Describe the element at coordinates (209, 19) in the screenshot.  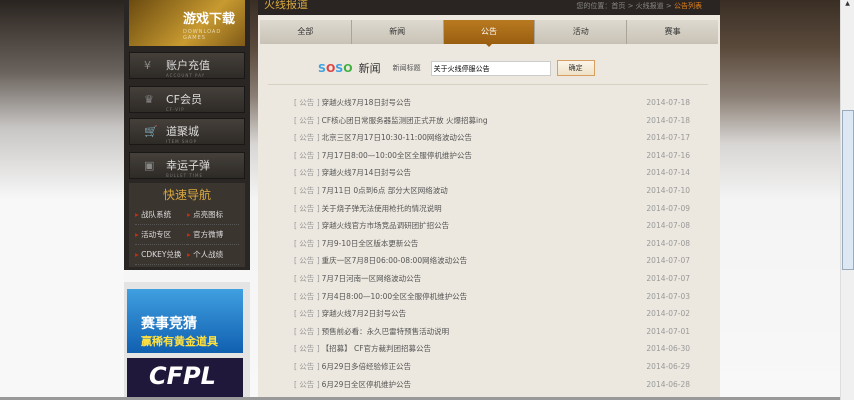
I see `download-title: 游戏下载` at that location.